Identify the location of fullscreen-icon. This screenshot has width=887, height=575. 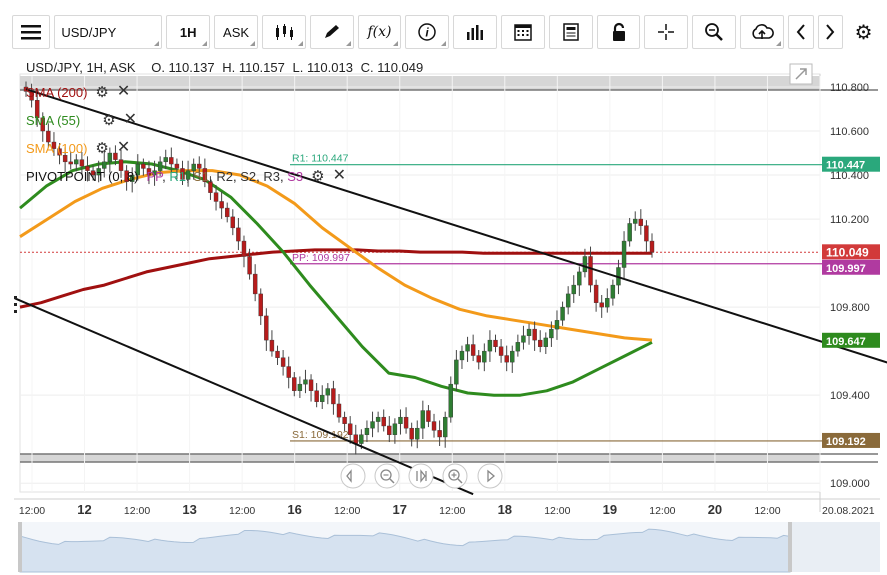
(801, 74).